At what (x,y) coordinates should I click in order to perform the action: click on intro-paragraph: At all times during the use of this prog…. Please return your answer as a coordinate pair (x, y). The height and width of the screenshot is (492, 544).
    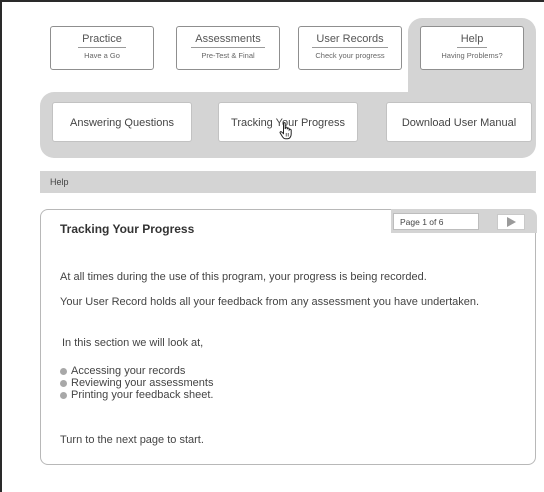
    Looking at the image, I should click on (243, 277).